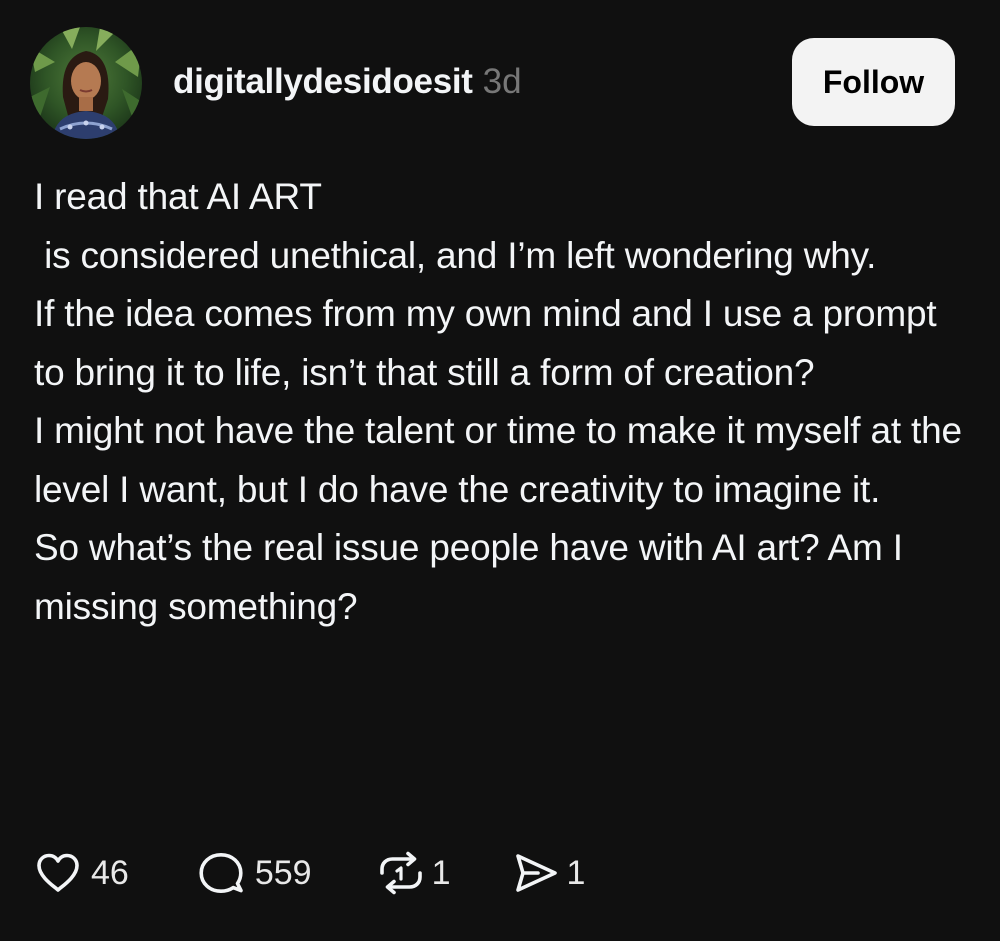 Image resolution: width=1000 pixels, height=941 pixels. I want to click on username: digitallydesidoesit, so click(323, 82).